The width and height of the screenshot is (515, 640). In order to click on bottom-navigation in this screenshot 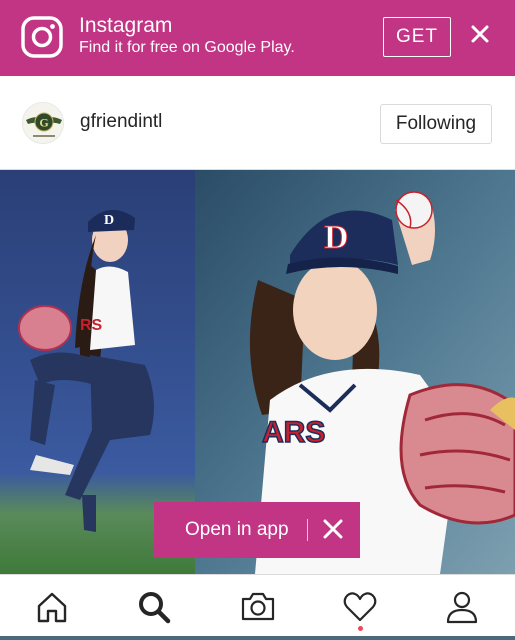, I will do `click(257, 607)`.